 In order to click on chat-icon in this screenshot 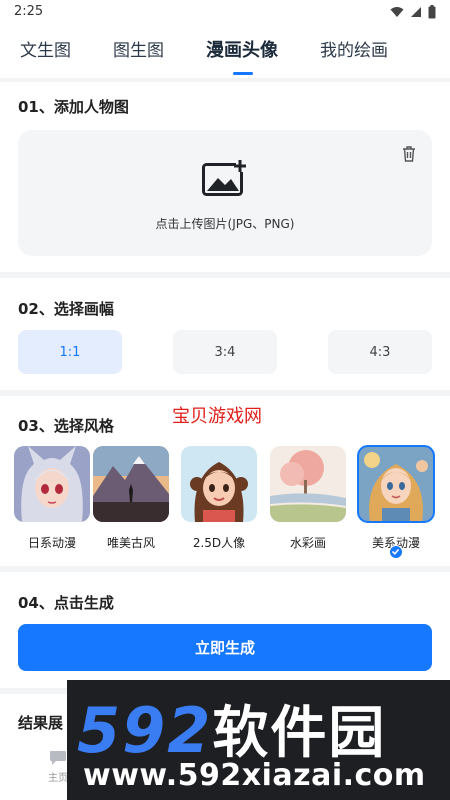, I will do `click(58, 758)`.